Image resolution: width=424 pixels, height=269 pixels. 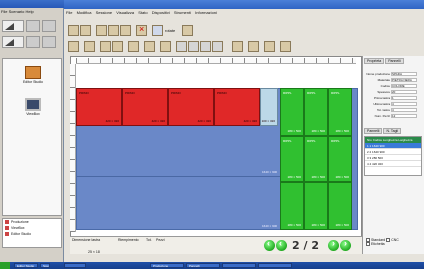 What do you see at coordinates (167, 265) in the screenshot?
I see `taskbar-item: Produzione` at bounding box center [167, 265].